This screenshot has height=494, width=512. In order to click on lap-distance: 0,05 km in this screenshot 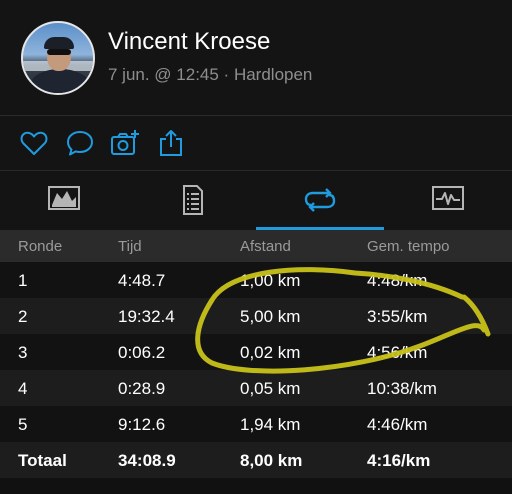, I will do `click(270, 388)`.